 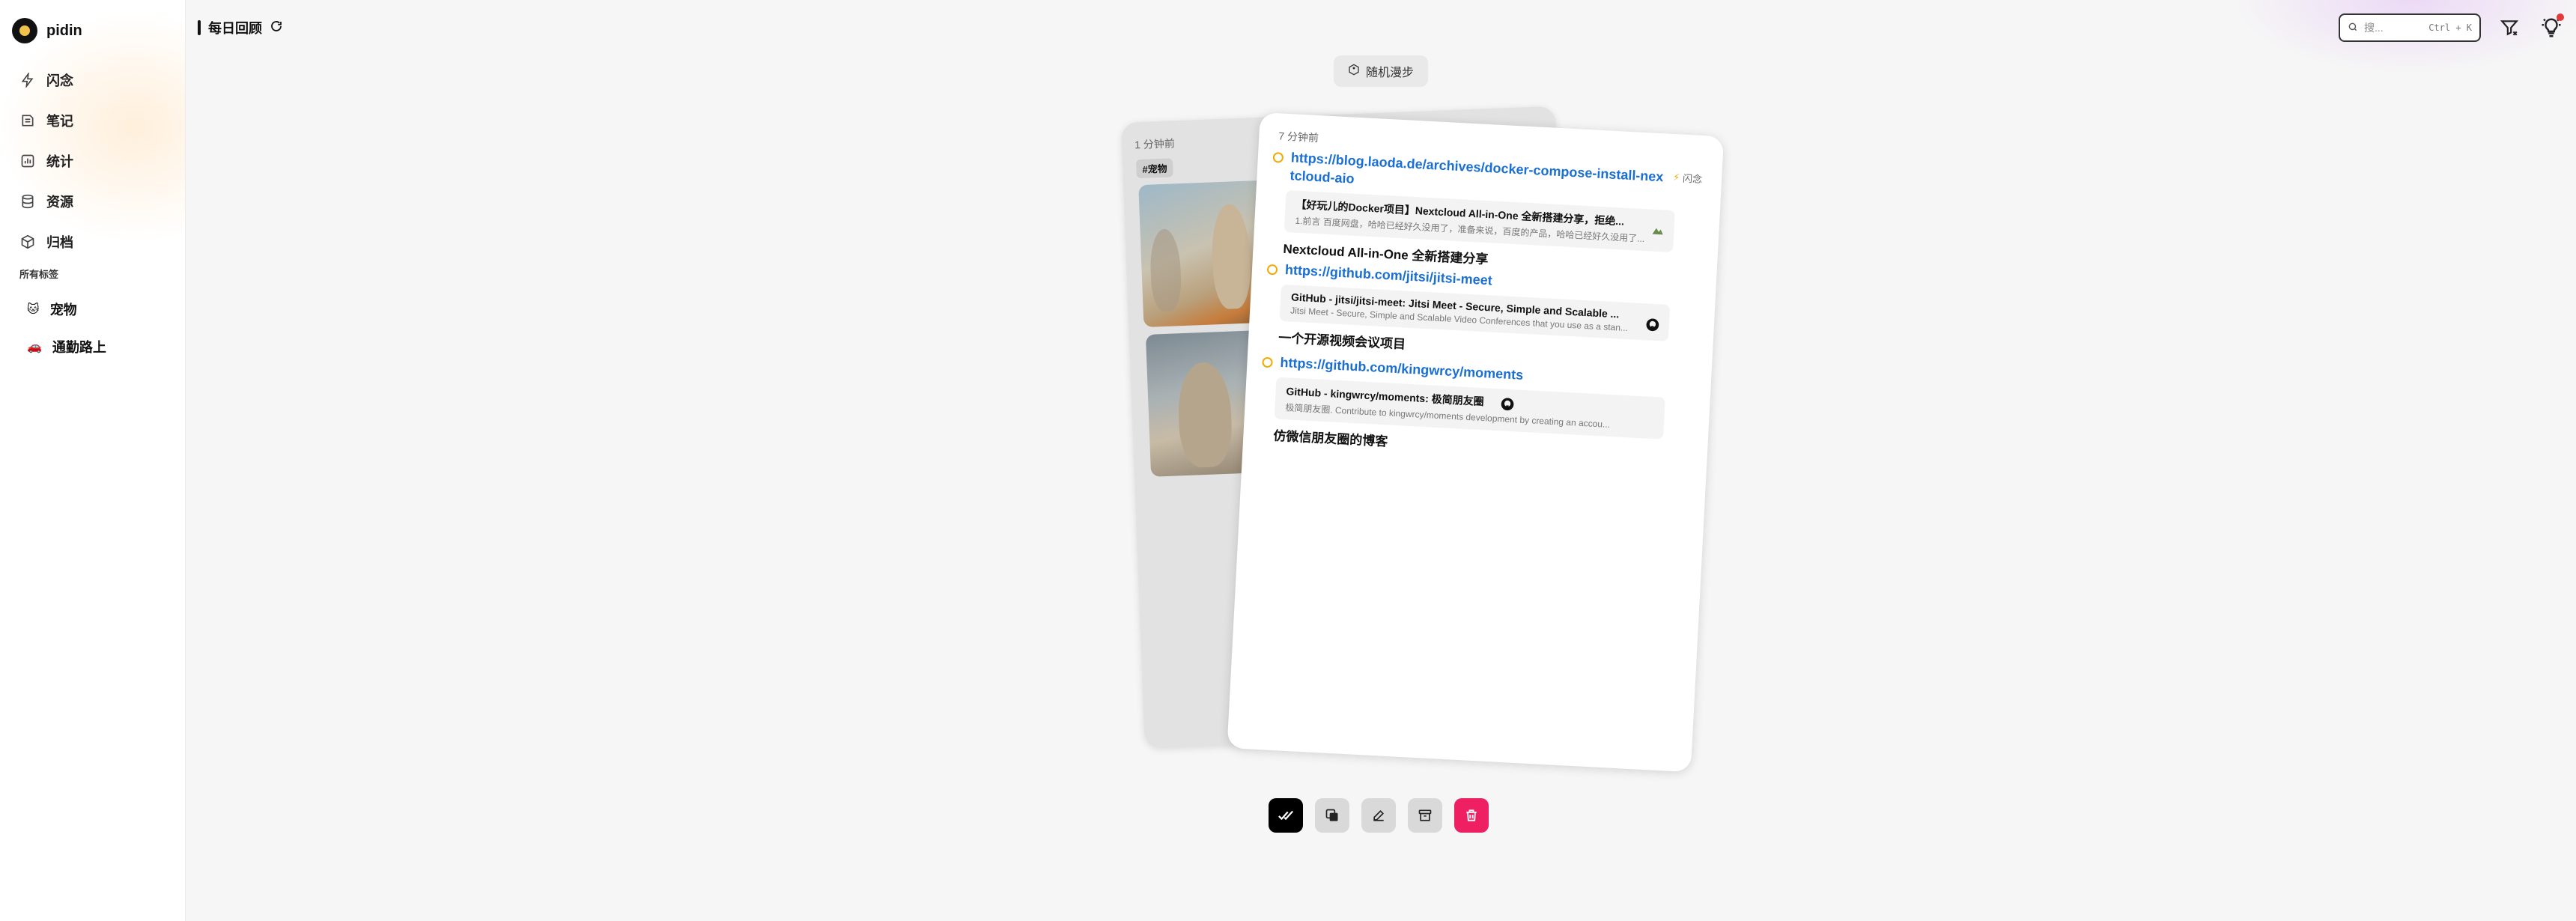 I want to click on archive-box-icon, so click(x=1425, y=815).